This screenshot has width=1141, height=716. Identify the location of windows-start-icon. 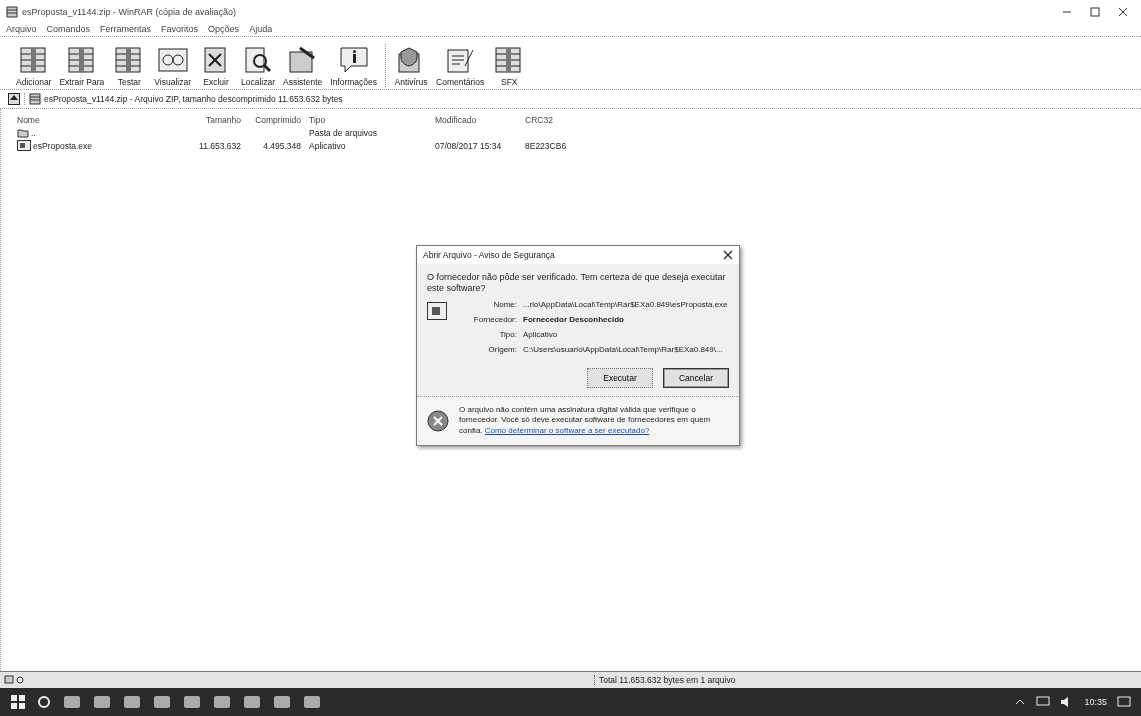
(18, 702).